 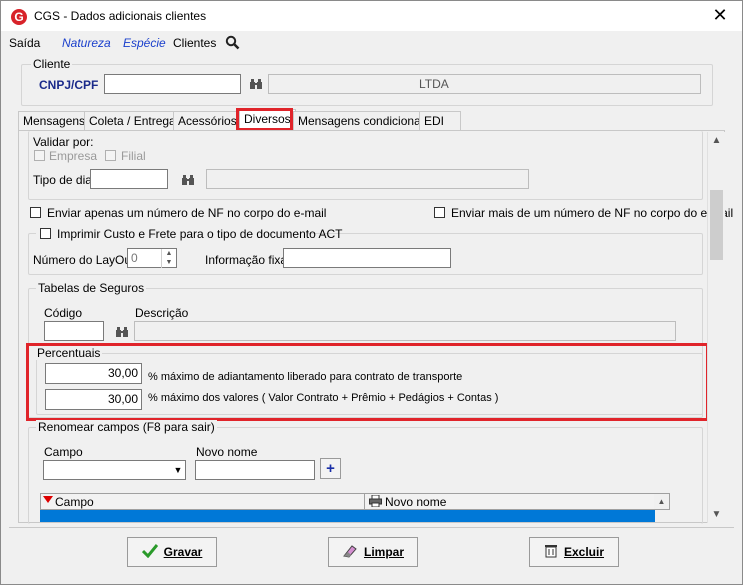 I want to click on act-checkbox, so click(x=45, y=233).